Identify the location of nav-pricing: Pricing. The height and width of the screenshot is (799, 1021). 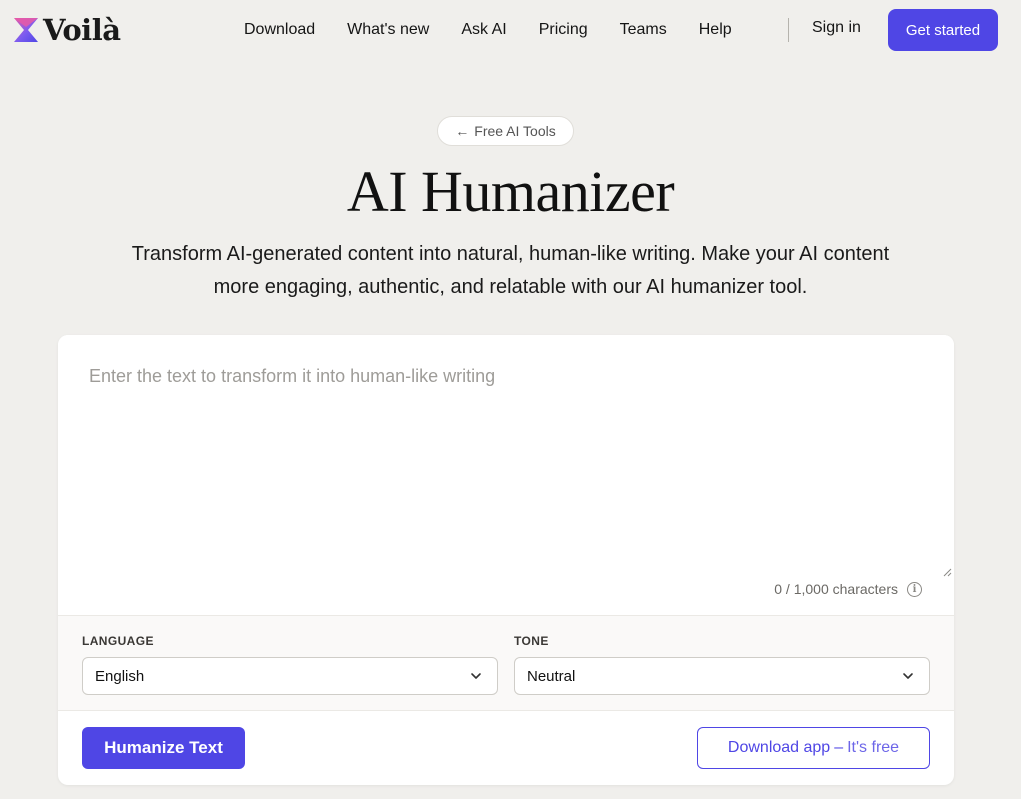
(563, 30).